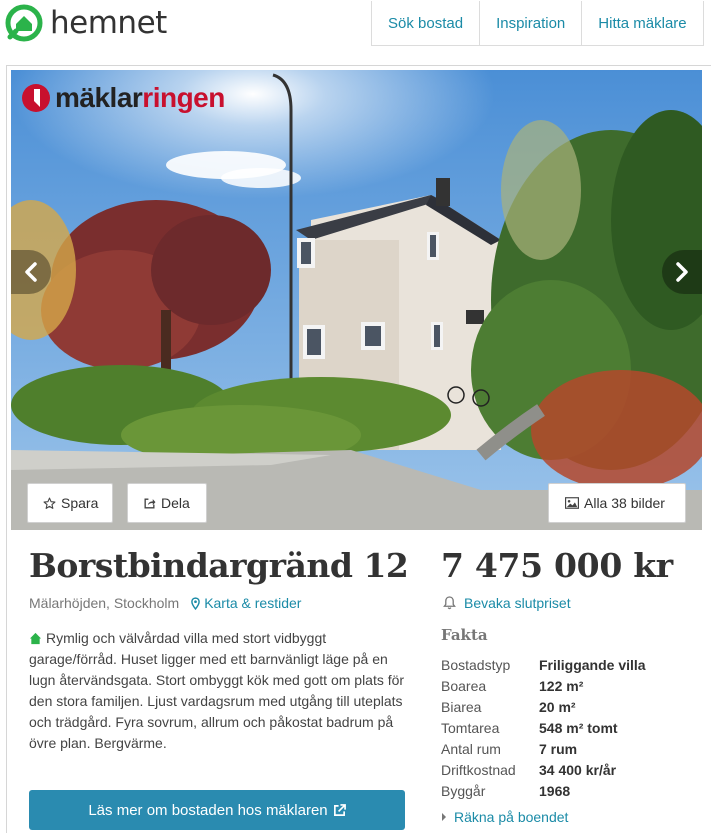 This screenshot has width=711, height=833. Describe the element at coordinates (35, 638) in the screenshot. I see `house-icon` at that location.